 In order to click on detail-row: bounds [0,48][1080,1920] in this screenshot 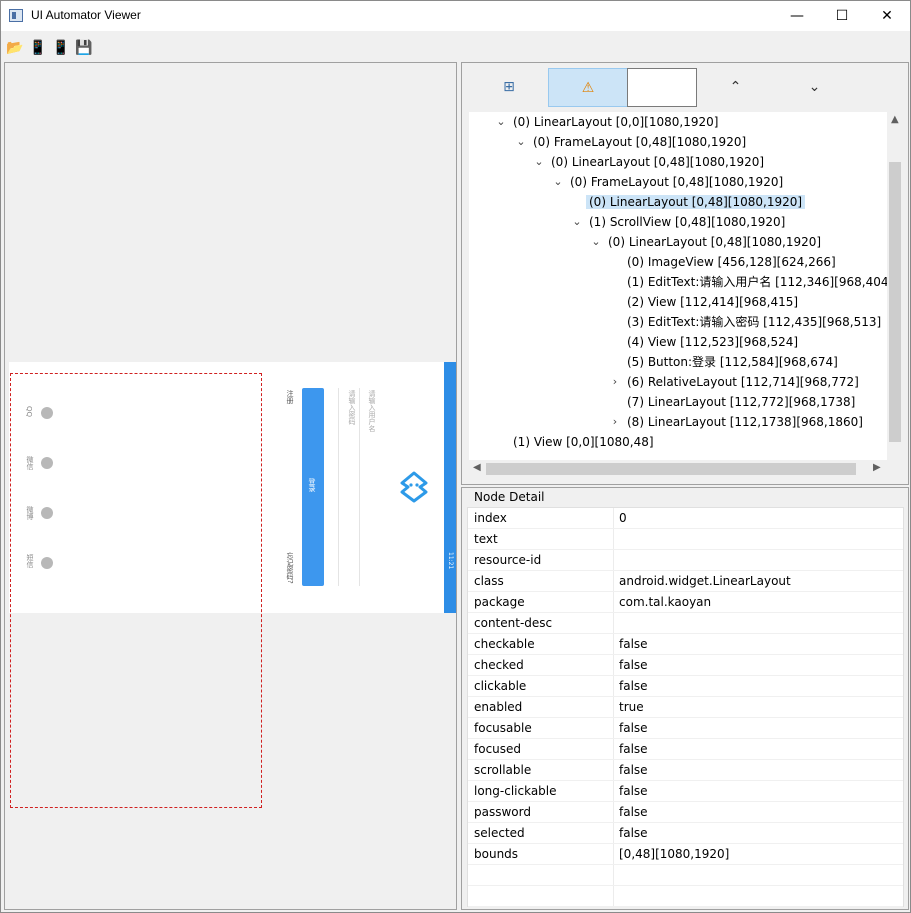, I will do `click(685, 854)`.